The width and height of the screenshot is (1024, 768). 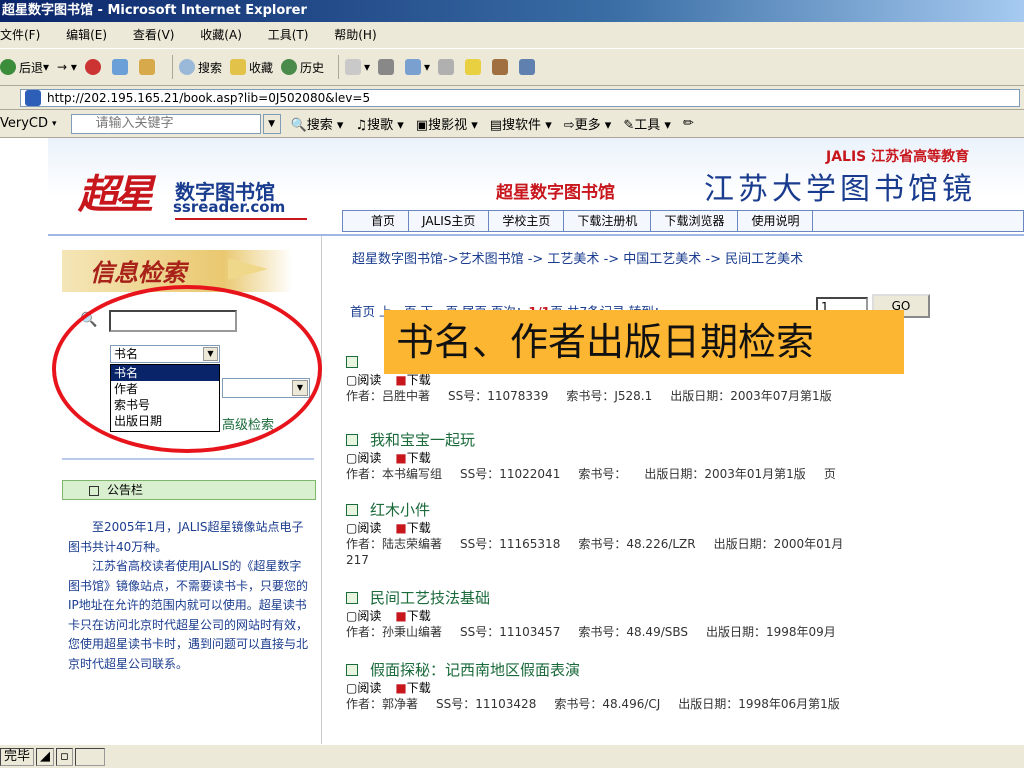 What do you see at coordinates (121, 67) in the screenshot?
I see `refresh-button` at bounding box center [121, 67].